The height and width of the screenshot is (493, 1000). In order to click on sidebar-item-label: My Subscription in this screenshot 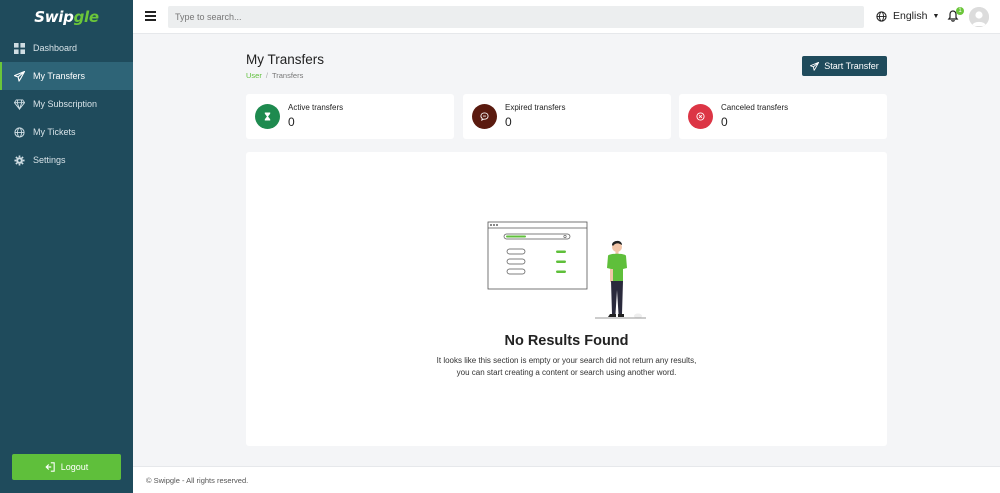, I will do `click(65, 104)`.